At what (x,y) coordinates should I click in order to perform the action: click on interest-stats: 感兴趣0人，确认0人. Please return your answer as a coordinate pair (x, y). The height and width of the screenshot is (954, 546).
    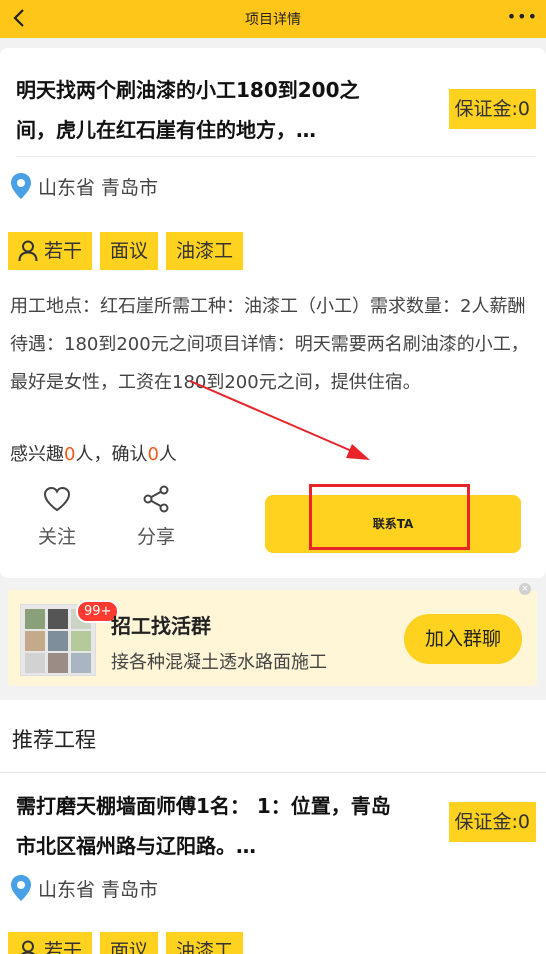
    Looking at the image, I should click on (93, 453).